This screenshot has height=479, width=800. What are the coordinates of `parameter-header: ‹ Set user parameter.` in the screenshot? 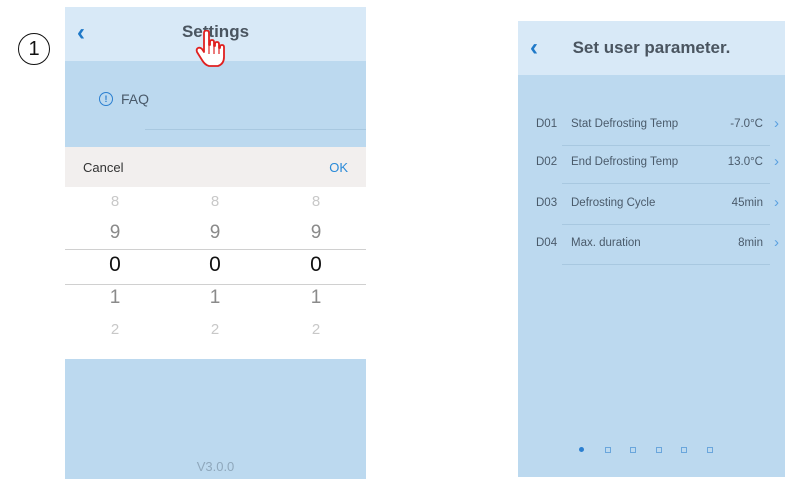 It's located at (651, 48).